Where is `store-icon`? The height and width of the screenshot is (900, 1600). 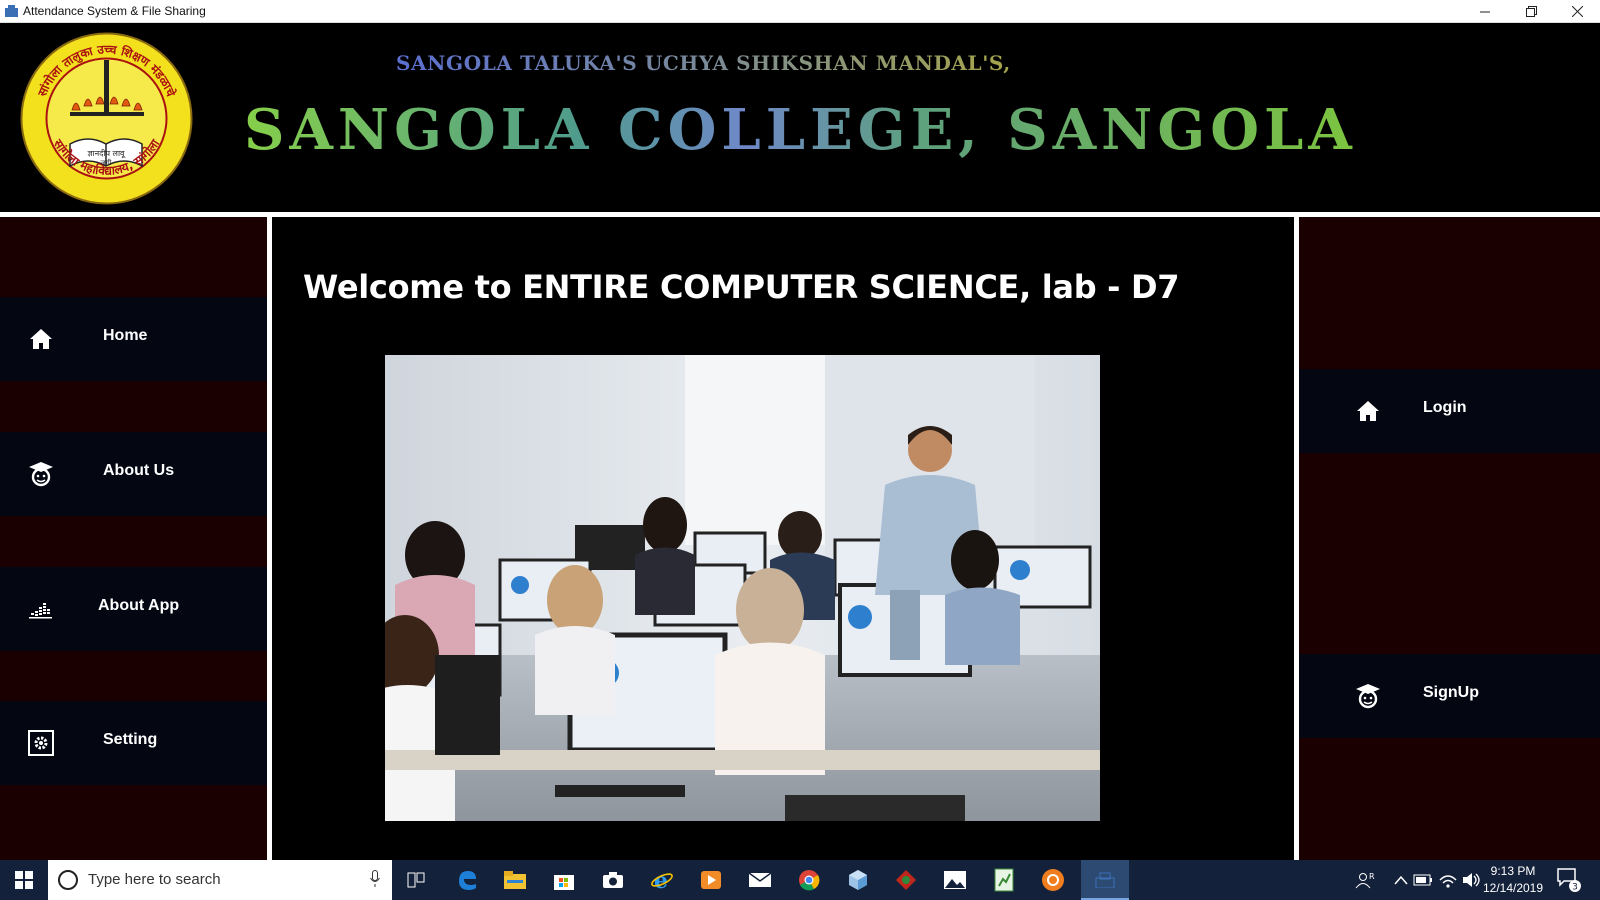 store-icon is located at coordinates (564, 880).